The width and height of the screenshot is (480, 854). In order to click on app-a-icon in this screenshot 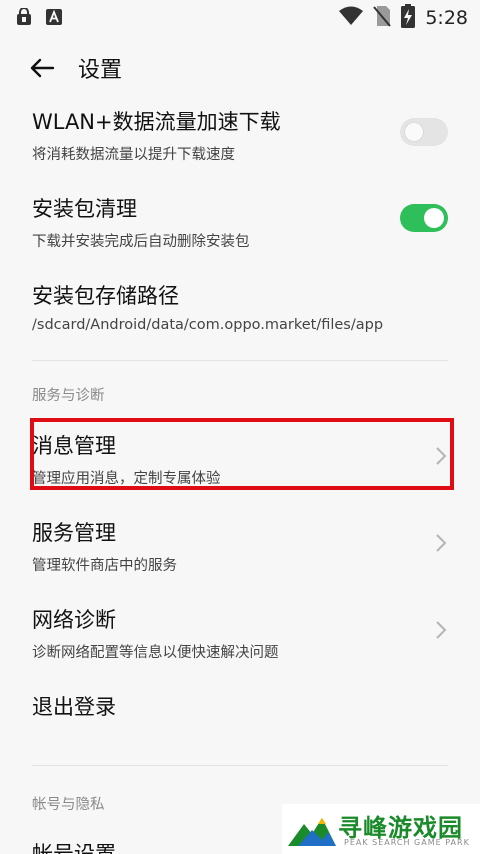, I will do `click(54, 19)`.